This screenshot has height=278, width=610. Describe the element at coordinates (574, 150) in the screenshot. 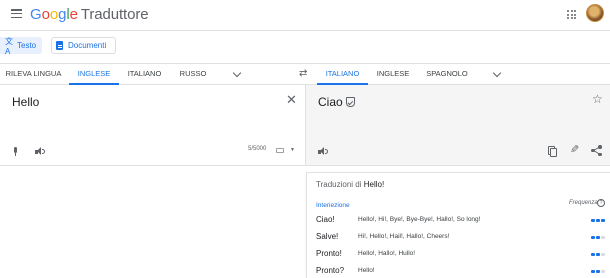

I see `pencil-icon: ✎` at that location.